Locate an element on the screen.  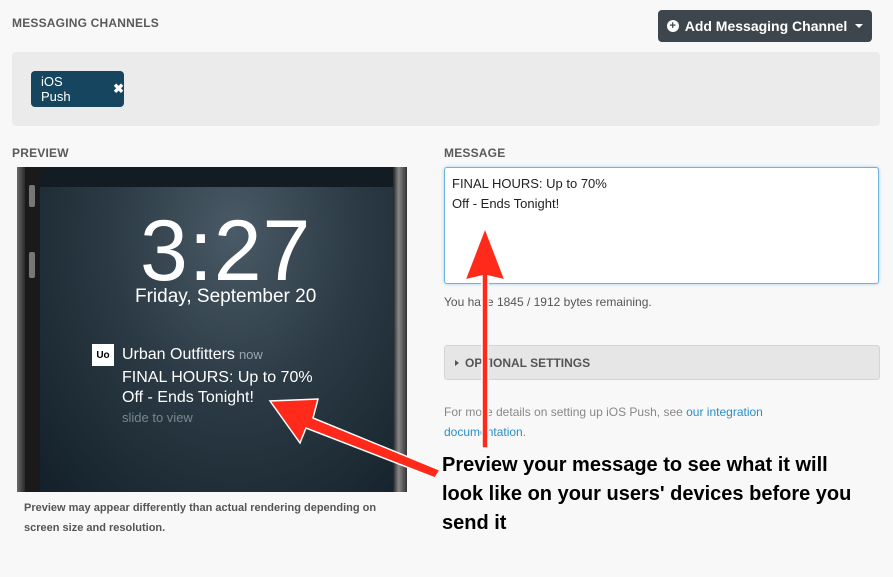
notification-app-name: Urban Outfitters now is located at coordinates (192, 355).